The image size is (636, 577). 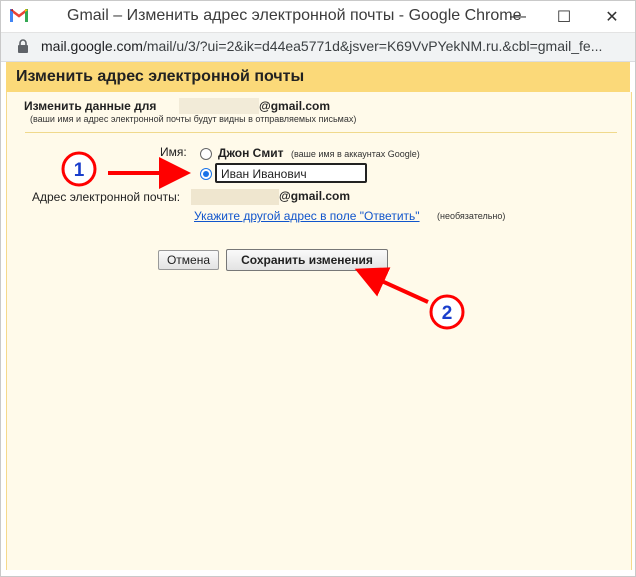 What do you see at coordinates (188, 260) in the screenshot?
I see `cancel-button: Отмена` at bounding box center [188, 260].